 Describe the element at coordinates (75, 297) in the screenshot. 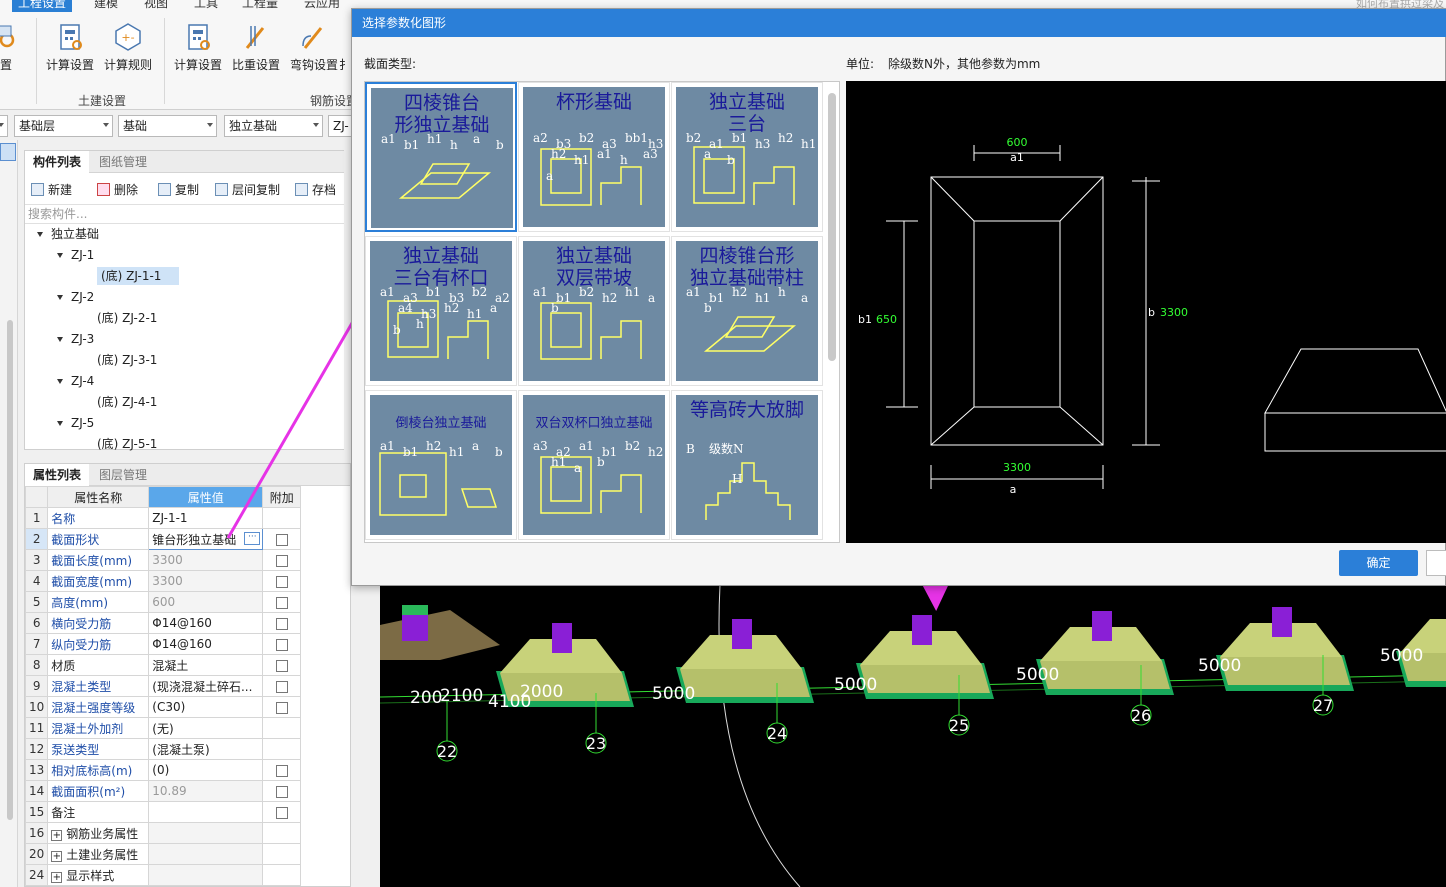

I see `tree-node: ZJ-2` at that location.